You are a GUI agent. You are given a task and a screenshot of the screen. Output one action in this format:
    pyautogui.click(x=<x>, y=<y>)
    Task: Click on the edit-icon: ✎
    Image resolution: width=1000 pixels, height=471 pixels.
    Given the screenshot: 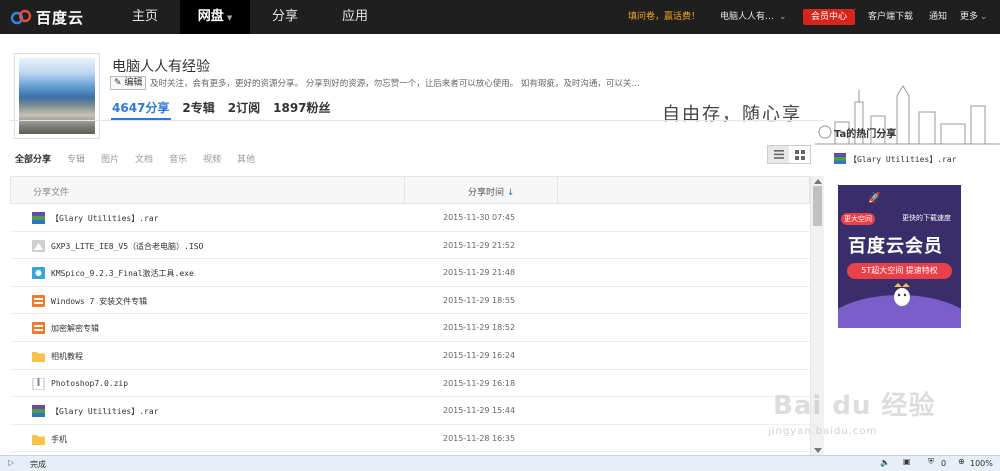 What is the action you would take?
    pyautogui.click(x=118, y=83)
    